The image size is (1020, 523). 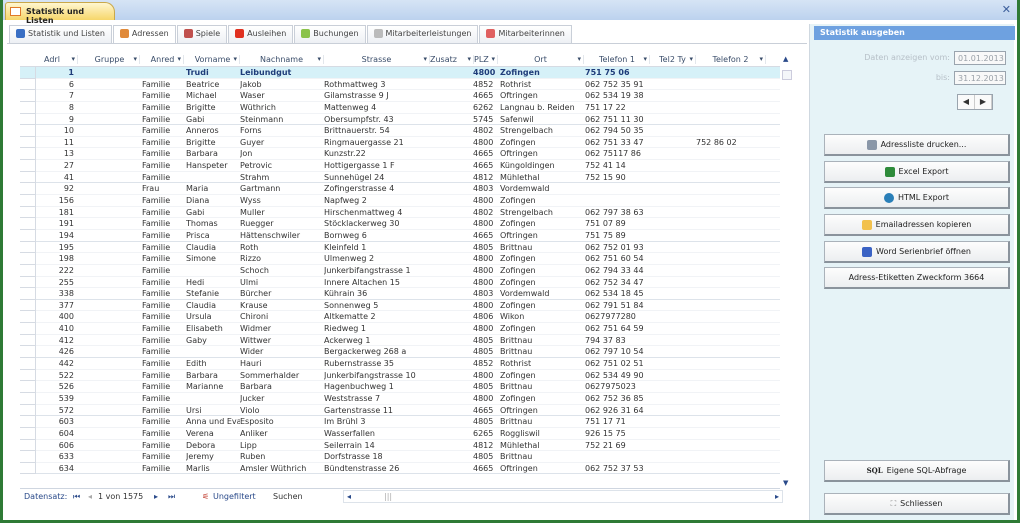 I want to click on cell-adrl: 412, so click(x=58, y=340).